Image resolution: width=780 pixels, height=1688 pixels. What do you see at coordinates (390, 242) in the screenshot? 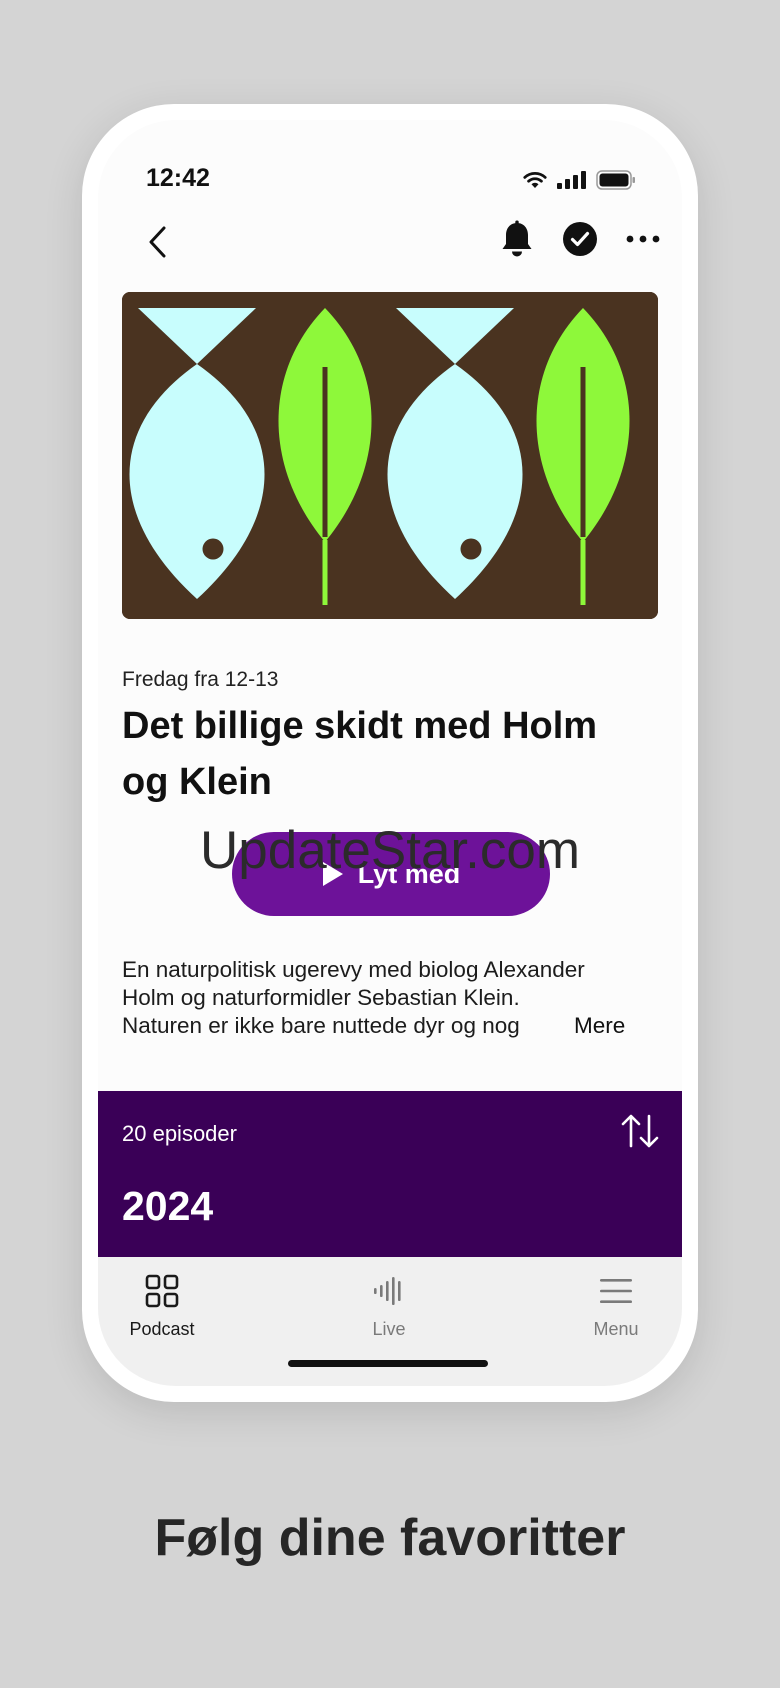
I see `nav-bar` at bounding box center [390, 242].